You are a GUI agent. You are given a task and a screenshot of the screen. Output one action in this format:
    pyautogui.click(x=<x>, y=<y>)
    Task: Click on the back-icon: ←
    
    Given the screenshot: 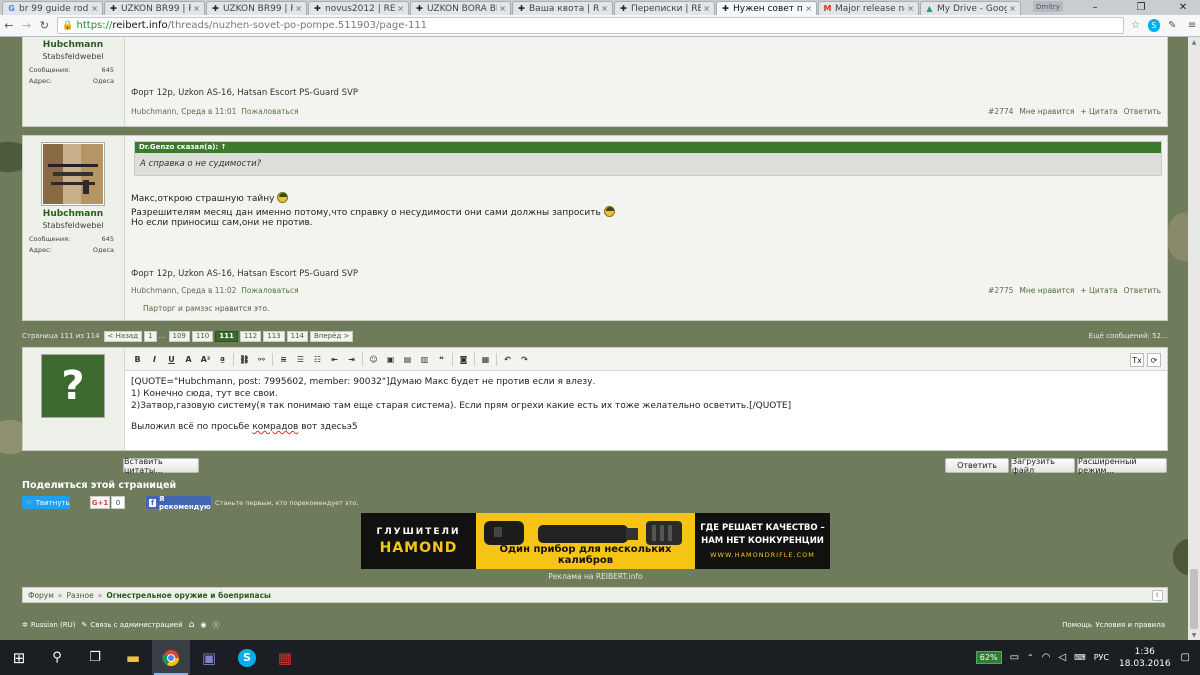 What is the action you would take?
    pyautogui.click(x=9, y=26)
    